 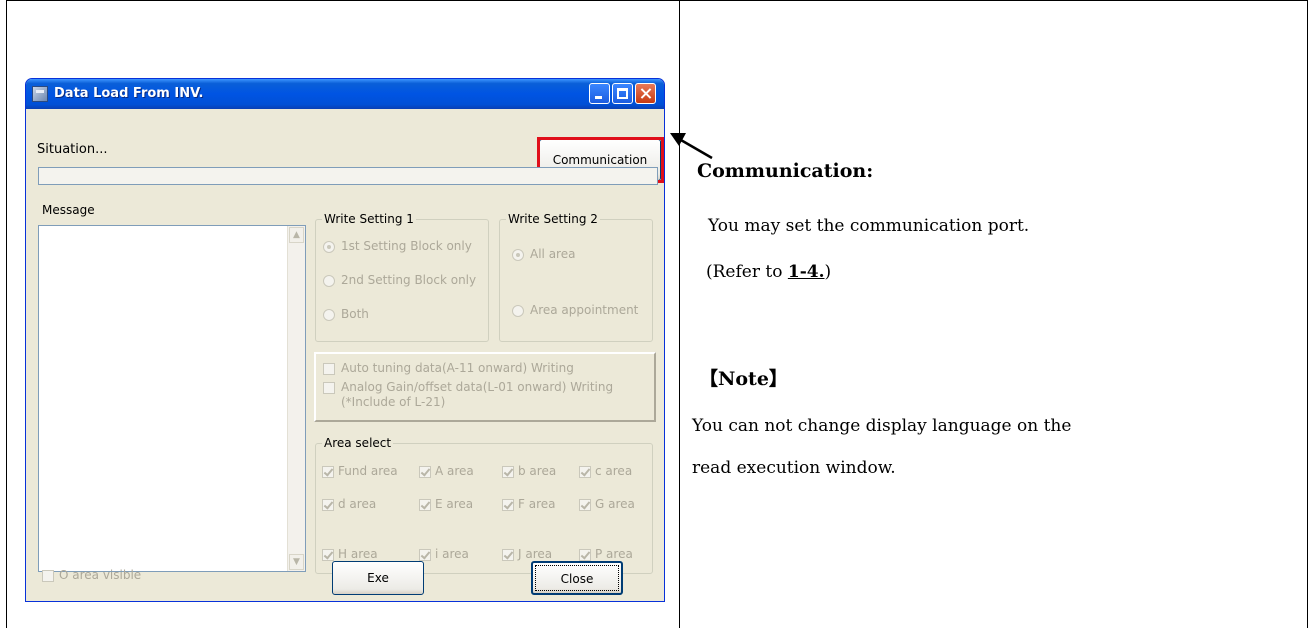 What do you see at coordinates (743, 379) in the screenshot?
I see `note-heading: 【Note】` at bounding box center [743, 379].